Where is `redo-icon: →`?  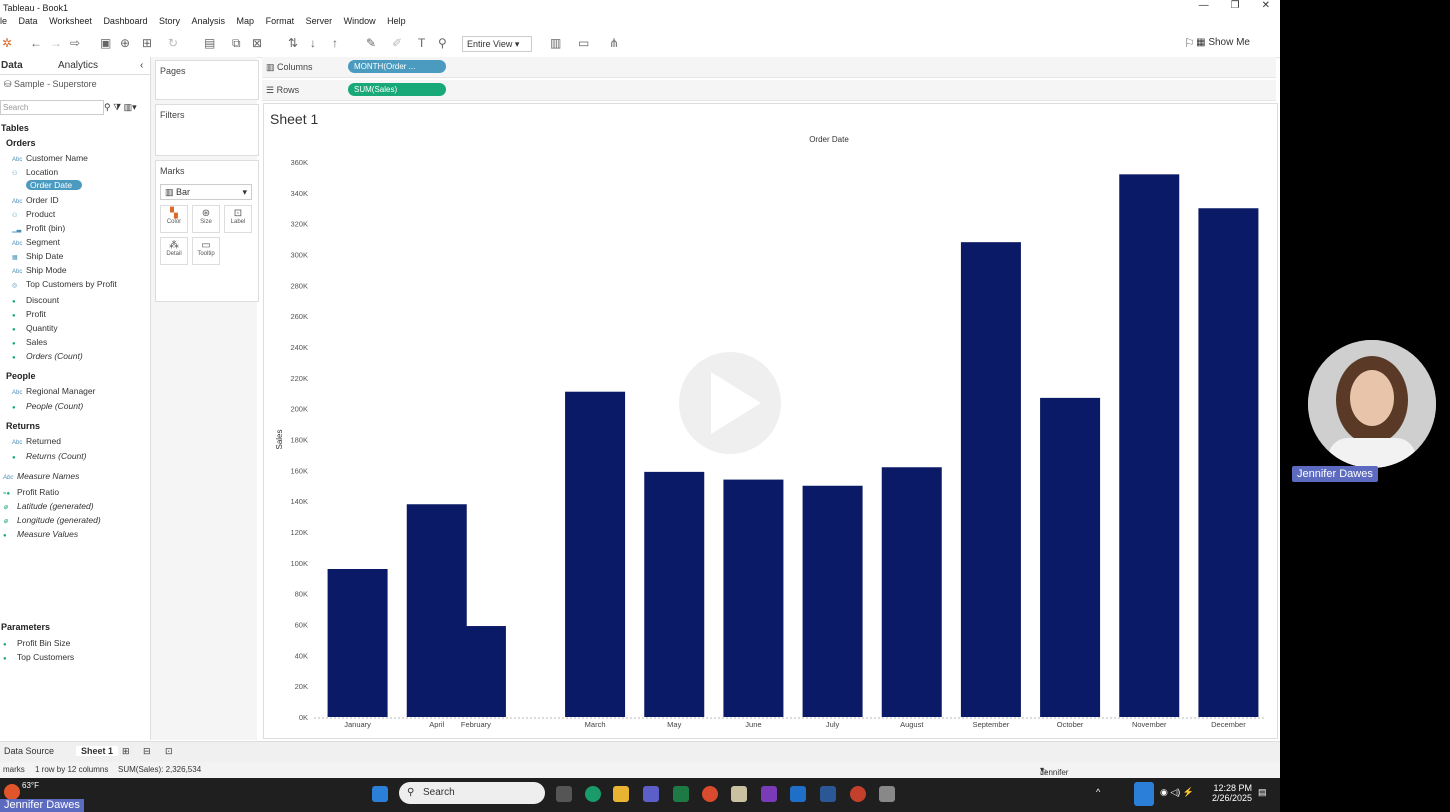 redo-icon: → is located at coordinates (56, 43).